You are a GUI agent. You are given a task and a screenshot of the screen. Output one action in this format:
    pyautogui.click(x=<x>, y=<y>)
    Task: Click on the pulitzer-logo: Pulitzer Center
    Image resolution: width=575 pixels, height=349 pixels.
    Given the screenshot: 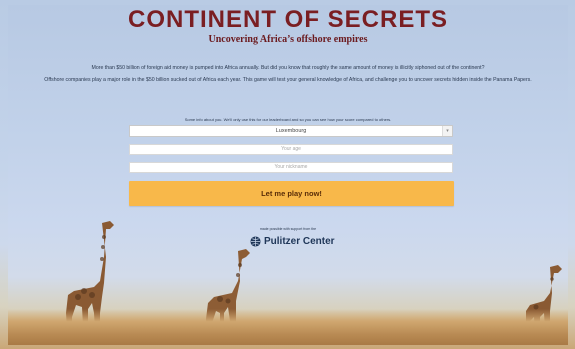 What is the action you would take?
    pyautogui.click(x=292, y=241)
    